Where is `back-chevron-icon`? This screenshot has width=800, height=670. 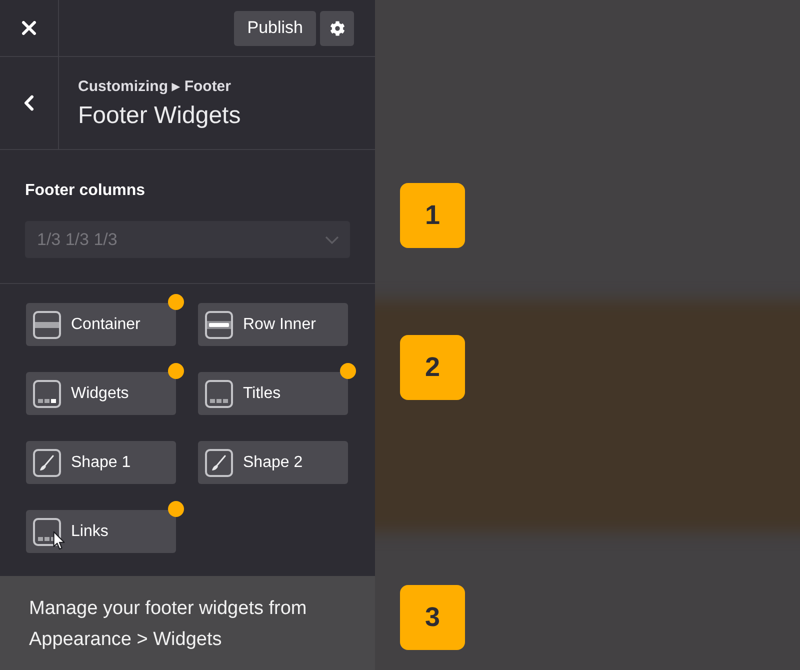
back-chevron-icon is located at coordinates (29, 103).